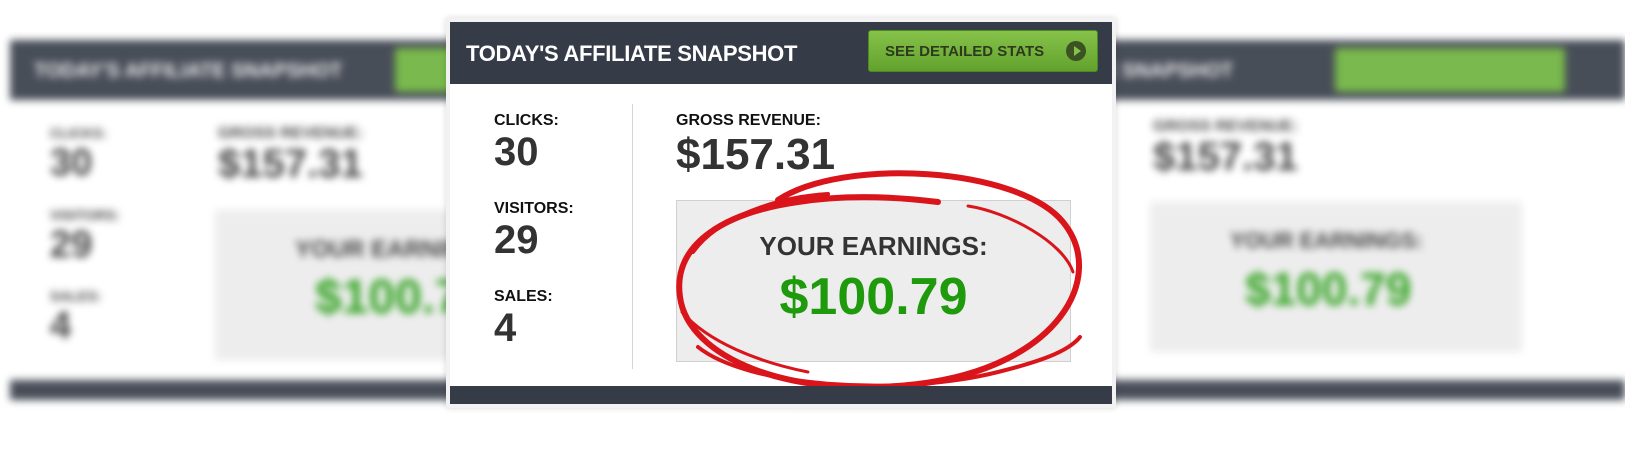 Image resolution: width=1625 pixels, height=449 pixels. I want to click on blurred-sales-label: SALES:, so click(76, 296).